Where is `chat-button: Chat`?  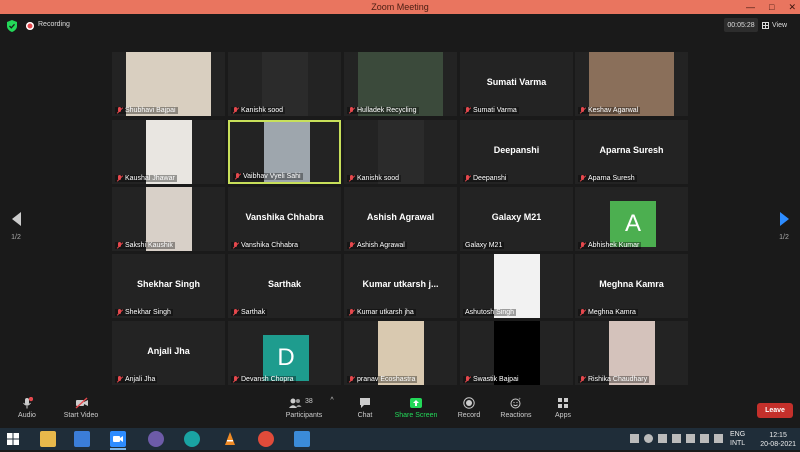 chat-button: Chat is located at coordinates (365, 408).